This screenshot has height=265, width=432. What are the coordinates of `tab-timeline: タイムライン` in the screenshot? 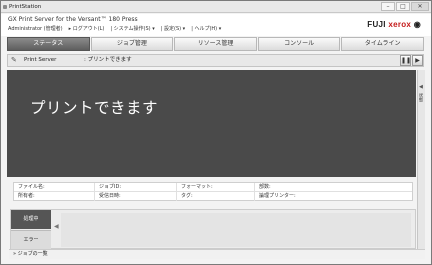 It's located at (382, 44).